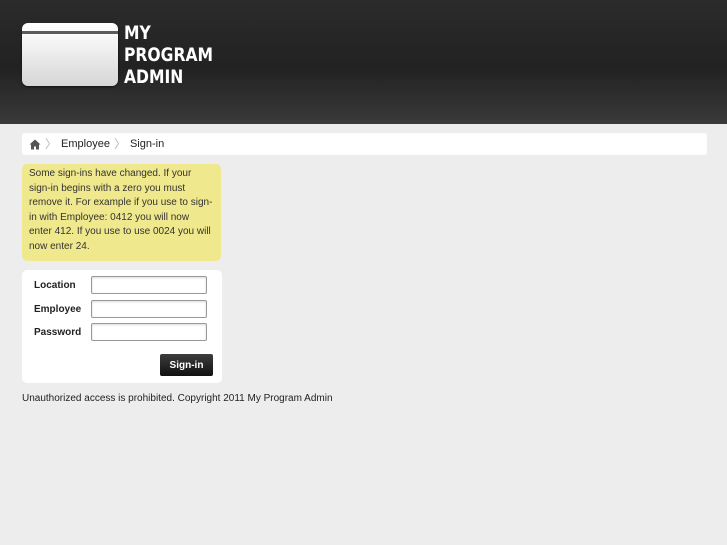 Image resolution: width=727 pixels, height=545 pixels. What do you see at coordinates (149, 309) in the screenshot?
I see `employee-input` at bounding box center [149, 309].